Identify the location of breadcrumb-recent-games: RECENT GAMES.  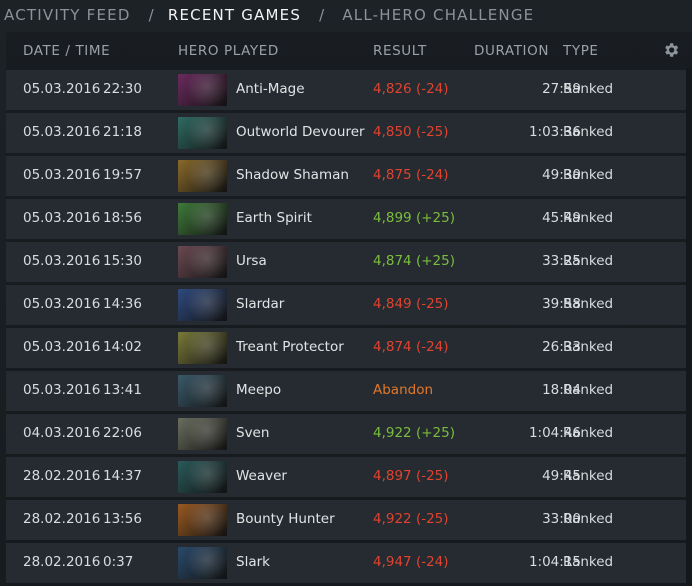
(234, 15).